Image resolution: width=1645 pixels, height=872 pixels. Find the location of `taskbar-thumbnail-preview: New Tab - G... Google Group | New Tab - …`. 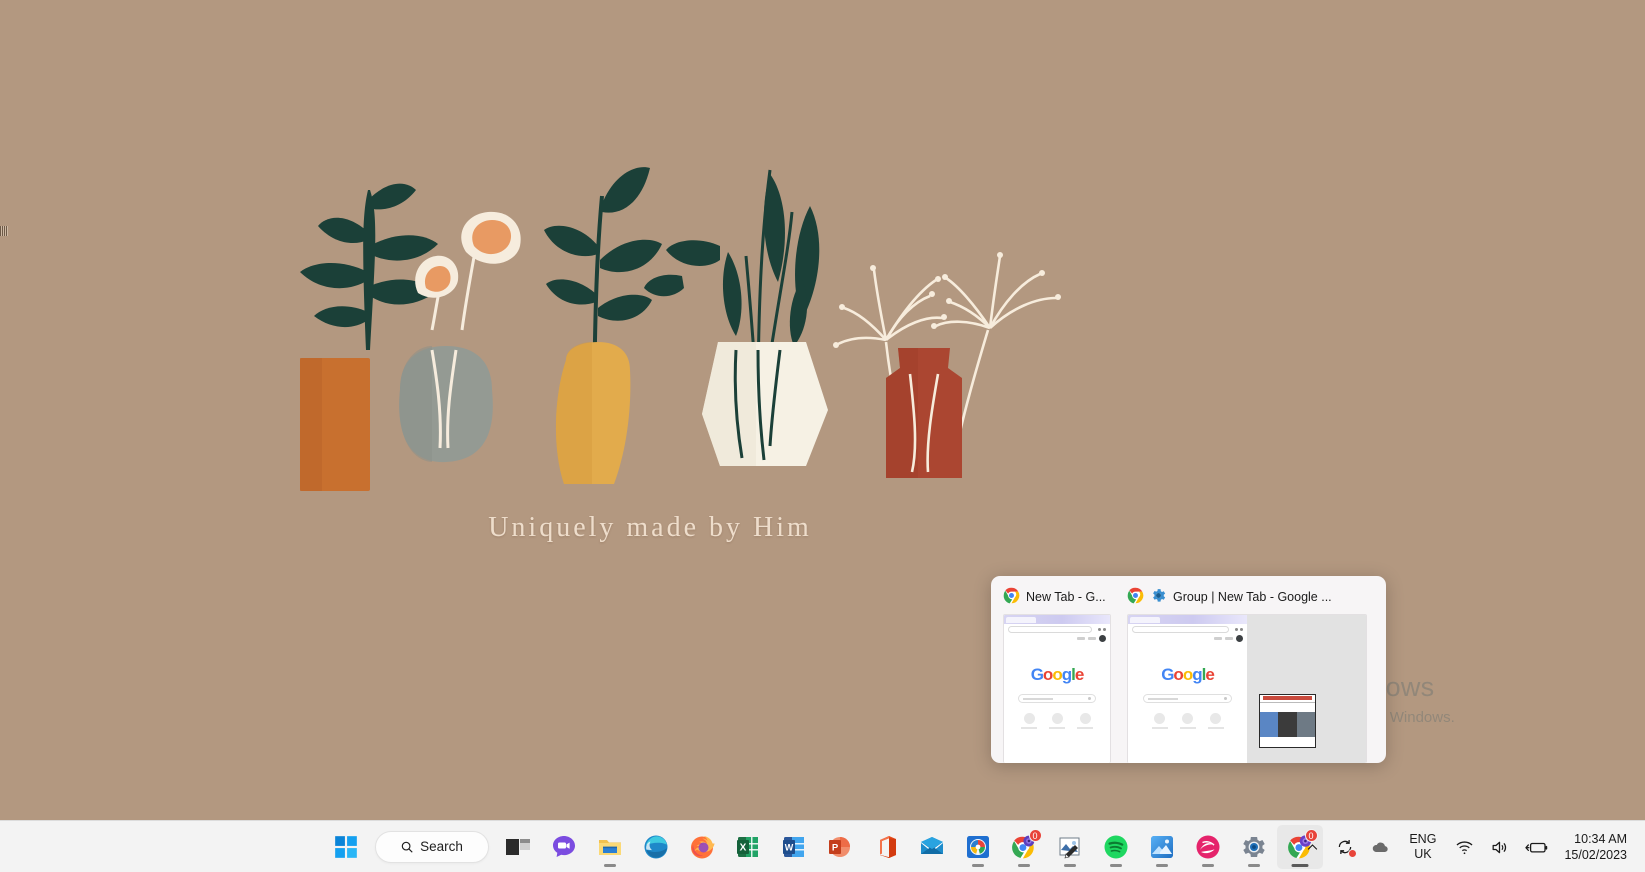

taskbar-thumbnail-preview: New Tab - G... Google Group | New Tab - … is located at coordinates (1188, 669).